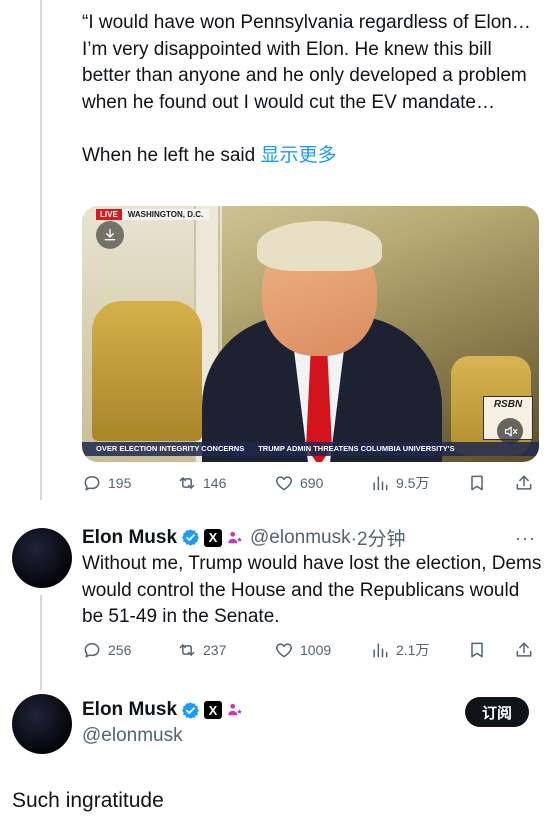 Image resolution: width=550 pixels, height=831 pixels. I want to click on reply-count: 195, so click(120, 483).